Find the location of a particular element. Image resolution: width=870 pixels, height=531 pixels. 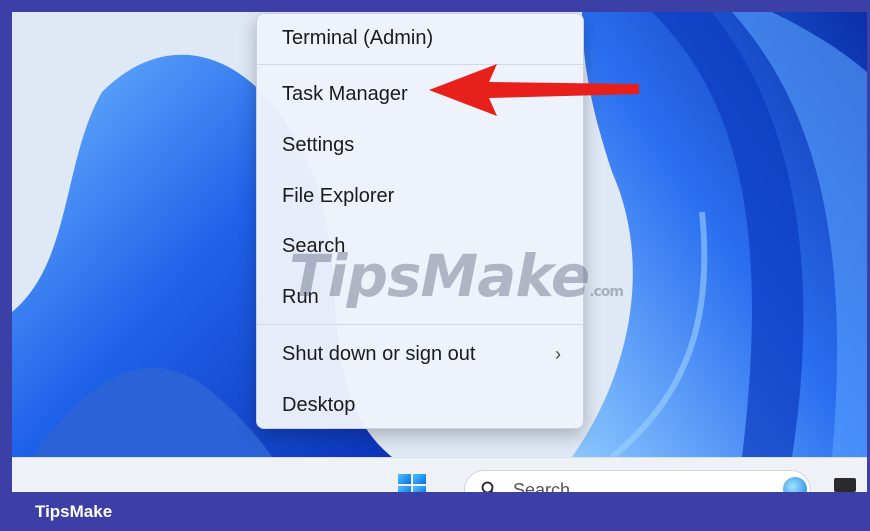

chevron-right-icon: › is located at coordinates (558, 354).